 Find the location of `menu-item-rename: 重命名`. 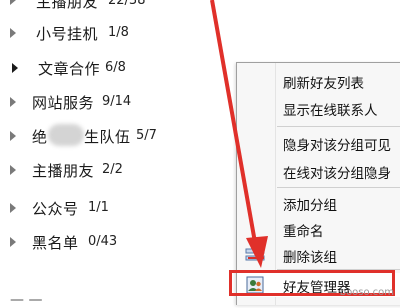

menu-item-rename: 重命名 is located at coordinates (318, 229).